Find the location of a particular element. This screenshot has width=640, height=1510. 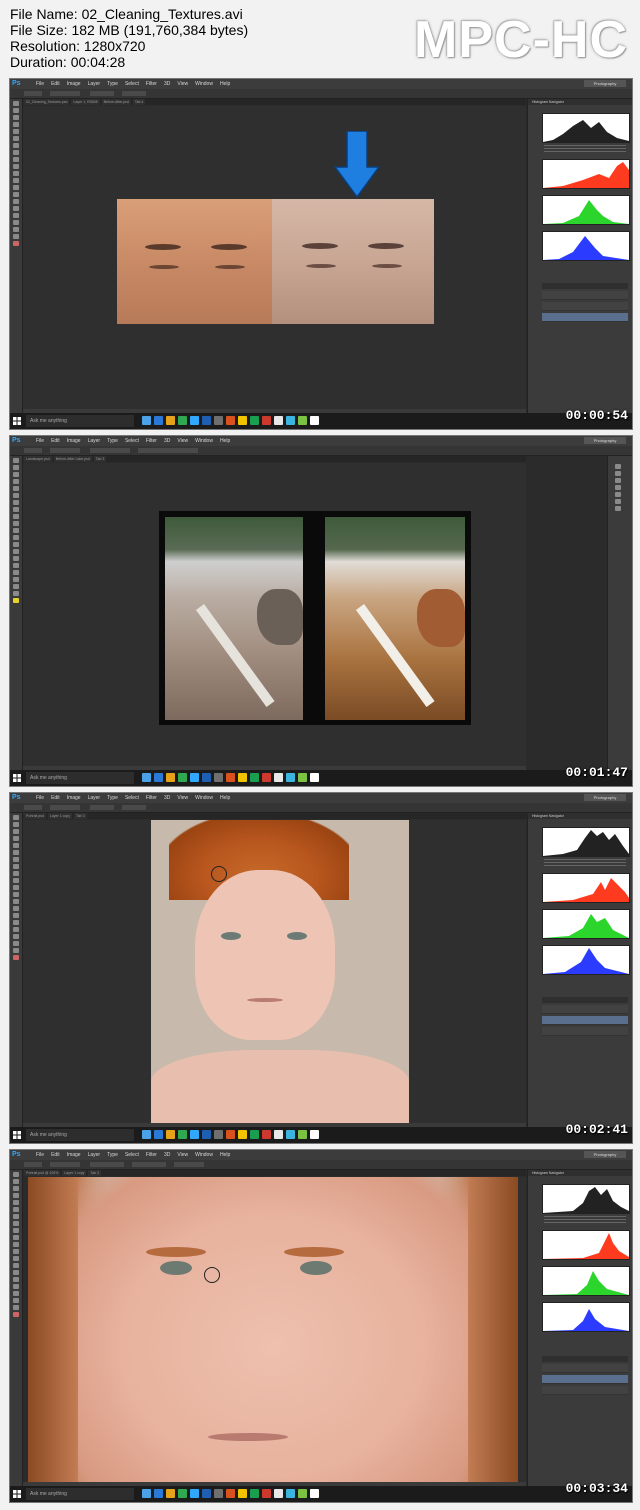

shape-tool-icon is located at coordinates (16, 1293).